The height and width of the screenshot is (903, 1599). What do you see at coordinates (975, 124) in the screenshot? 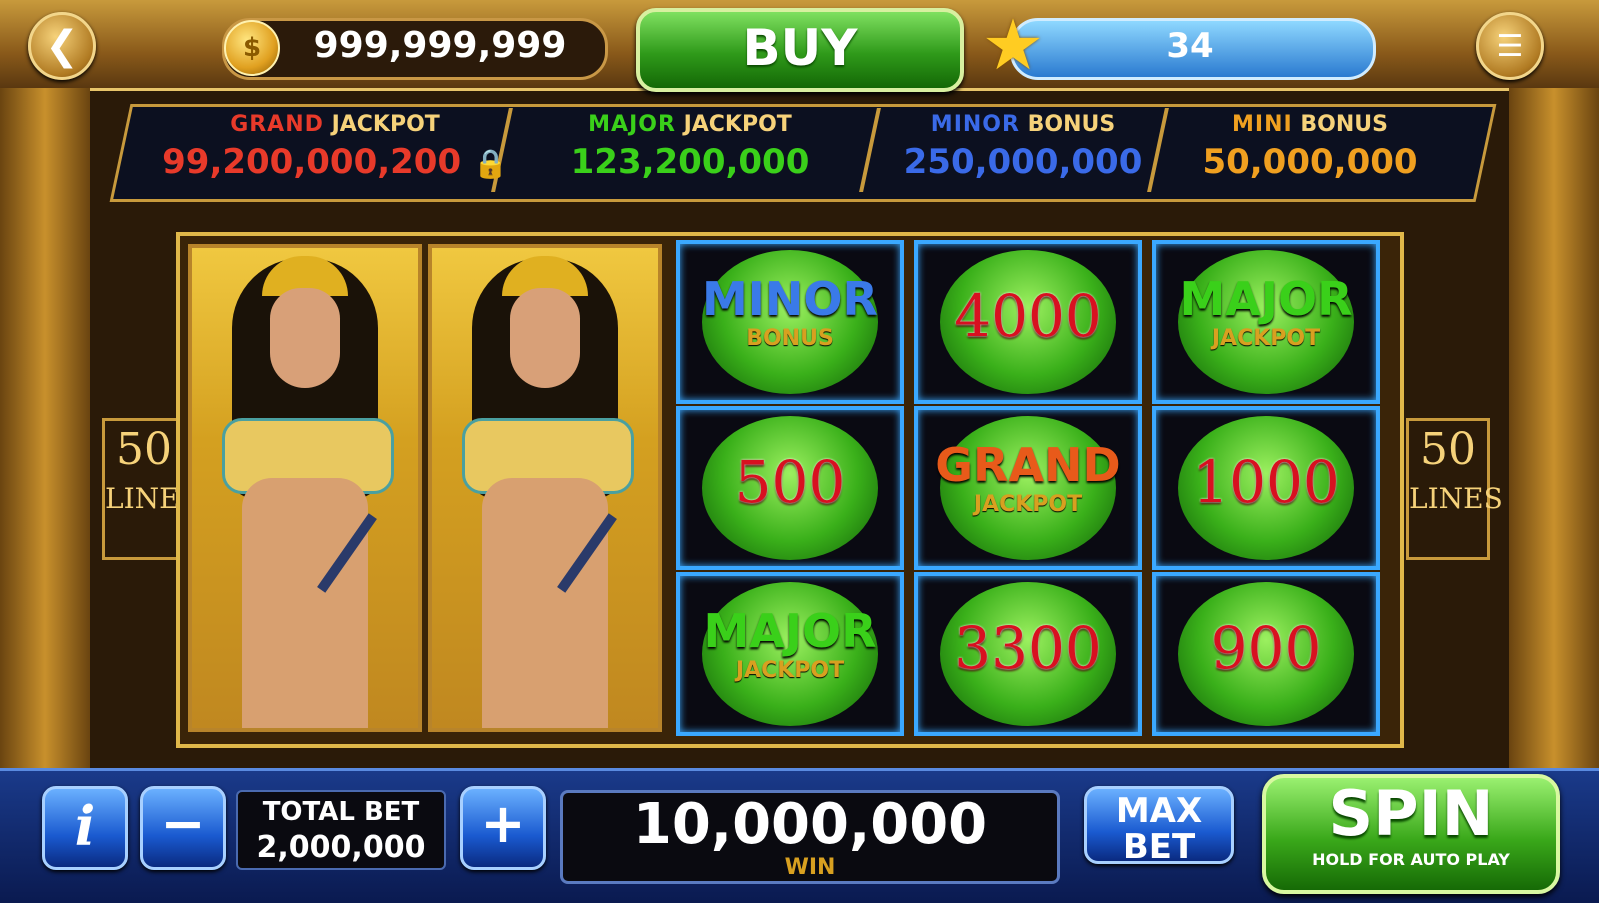
I see `jackpot-tag: MINOR` at bounding box center [975, 124].